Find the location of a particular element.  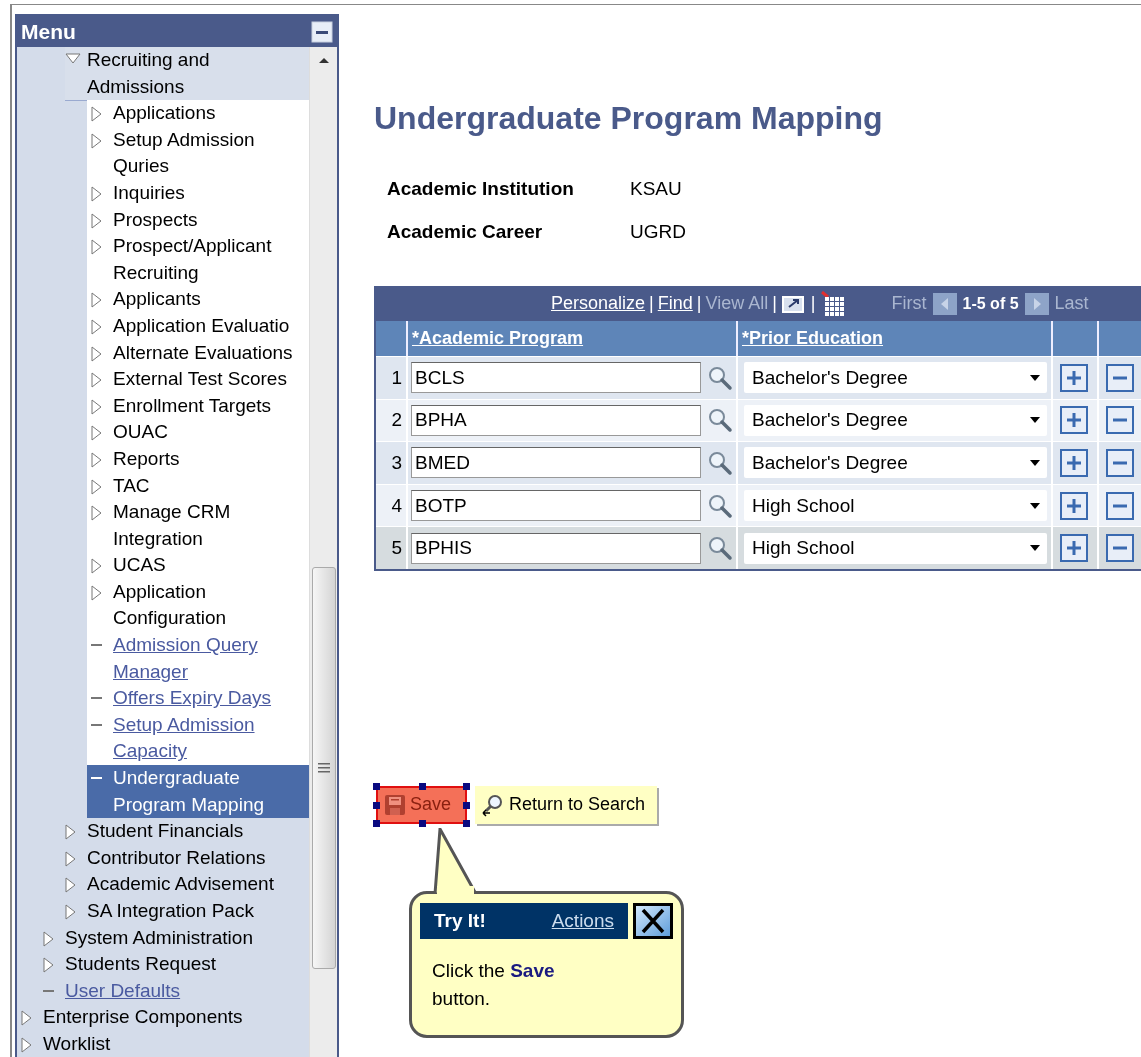

field-value: KSAU is located at coordinates (656, 189).